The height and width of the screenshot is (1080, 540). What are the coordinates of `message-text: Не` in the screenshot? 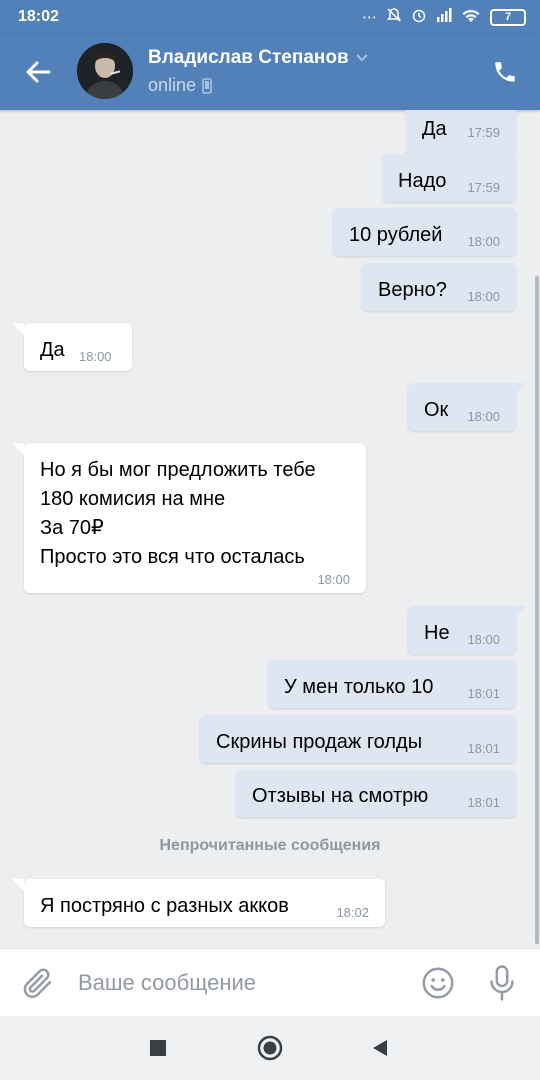 It's located at (437, 633).